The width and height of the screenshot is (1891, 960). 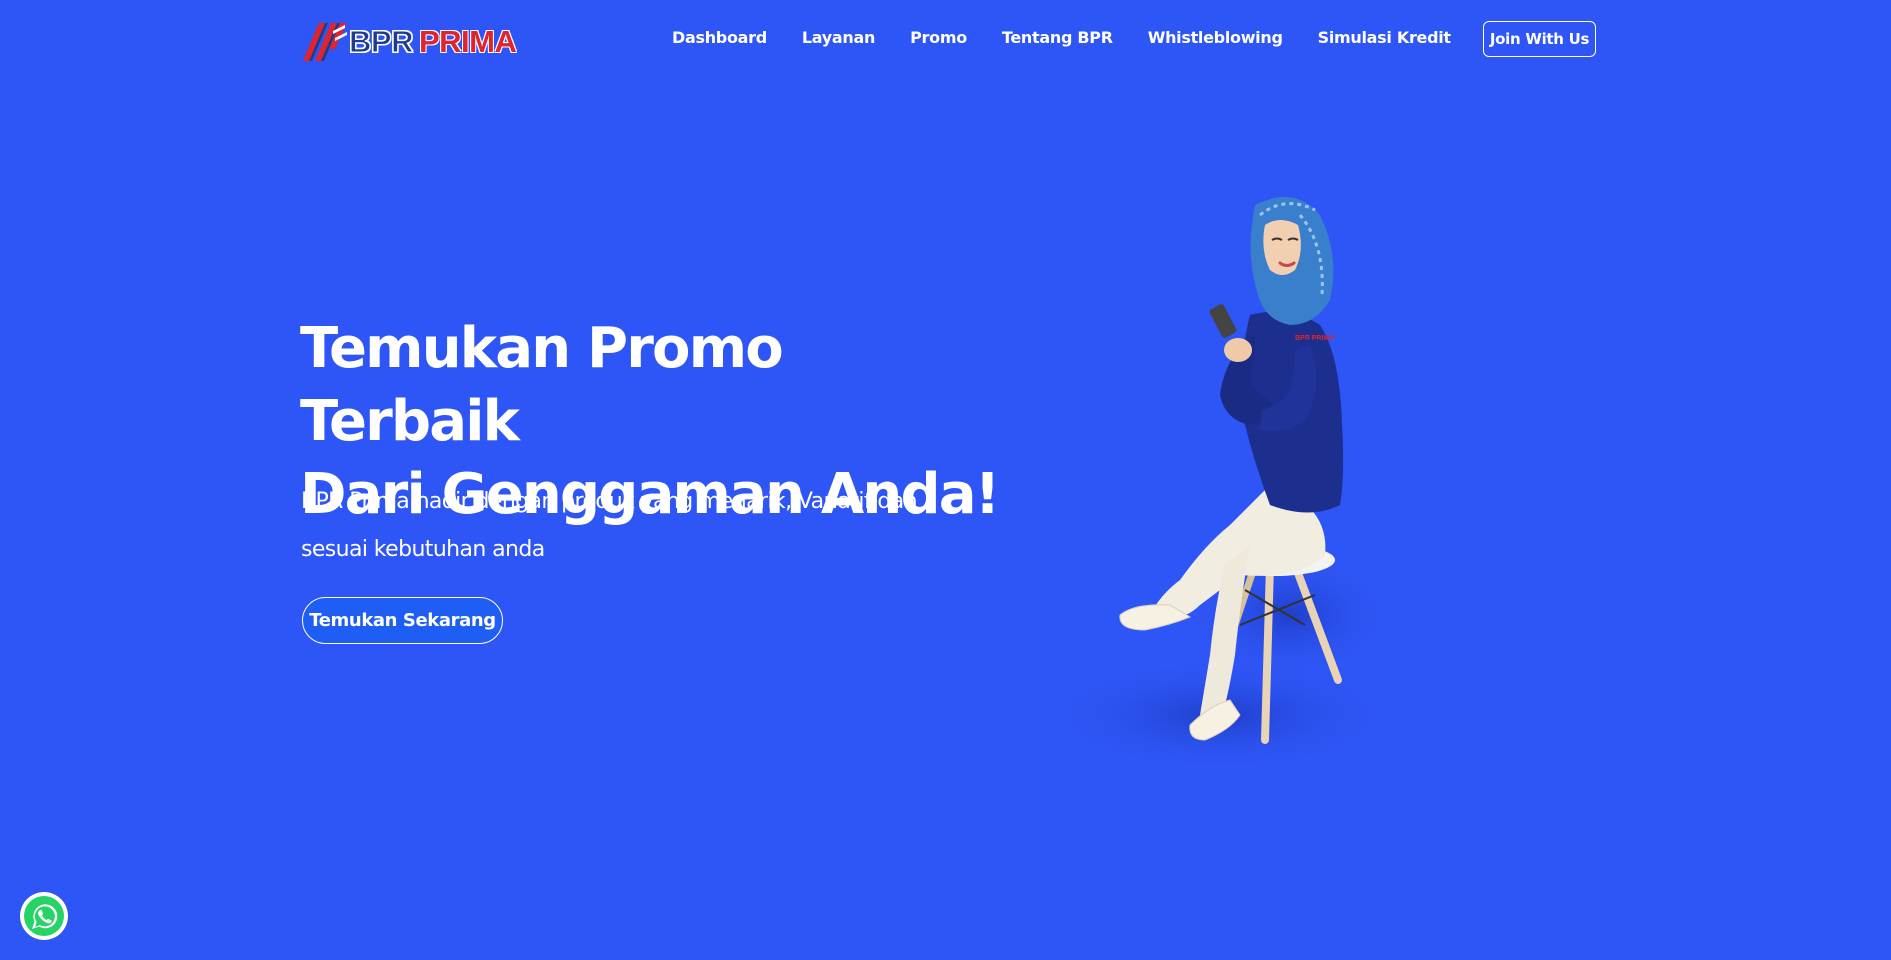 What do you see at coordinates (402, 620) in the screenshot?
I see `temukan-sekarang-button: Temukan Sekarang` at bounding box center [402, 620].